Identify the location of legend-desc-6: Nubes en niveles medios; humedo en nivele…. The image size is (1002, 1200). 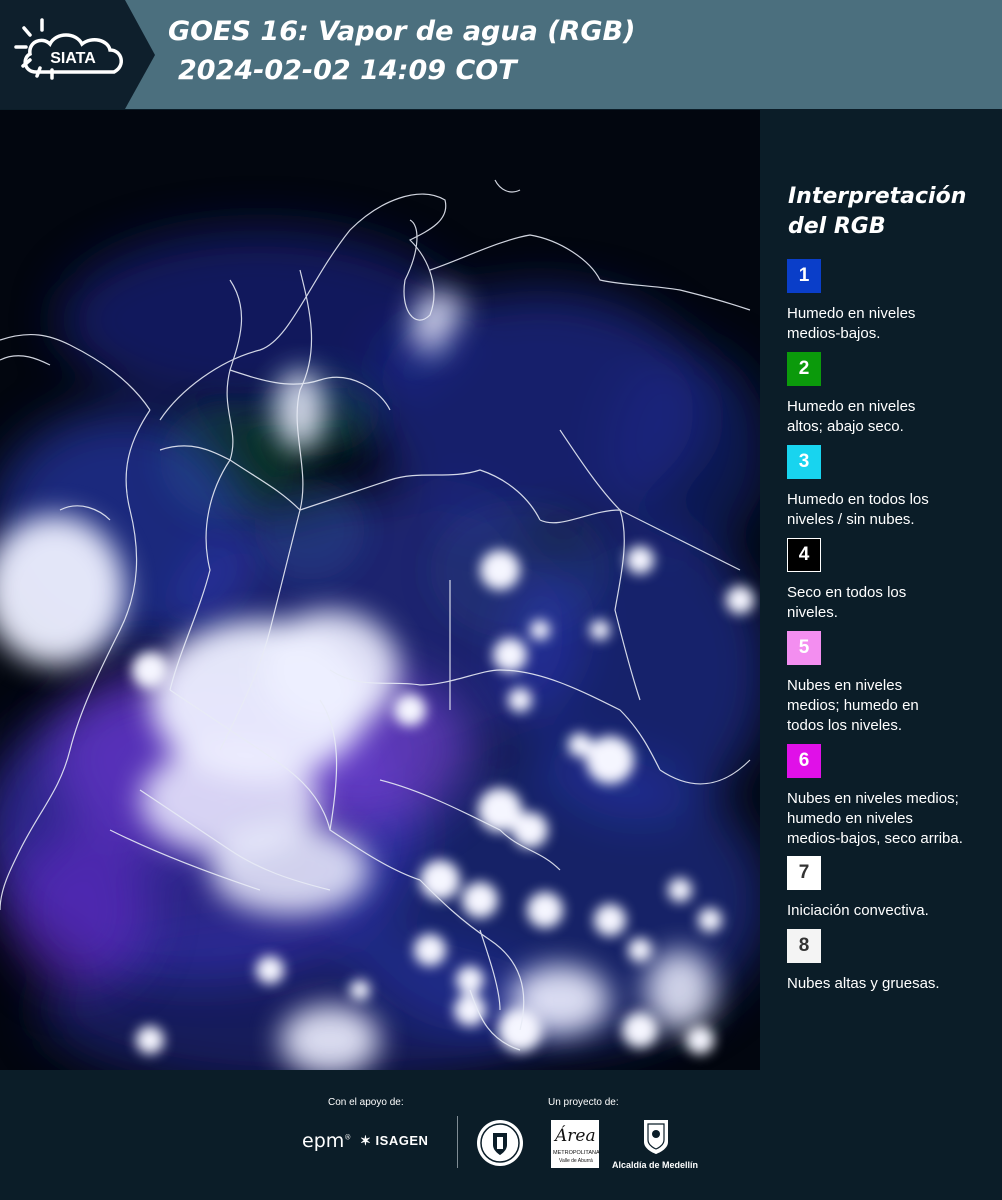
(875, 818).